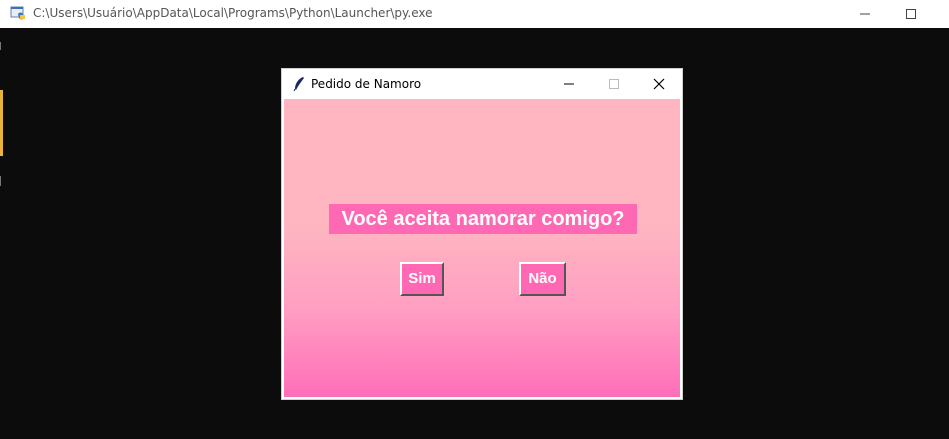  I want to click on no-button: Não, so click(542, 279).